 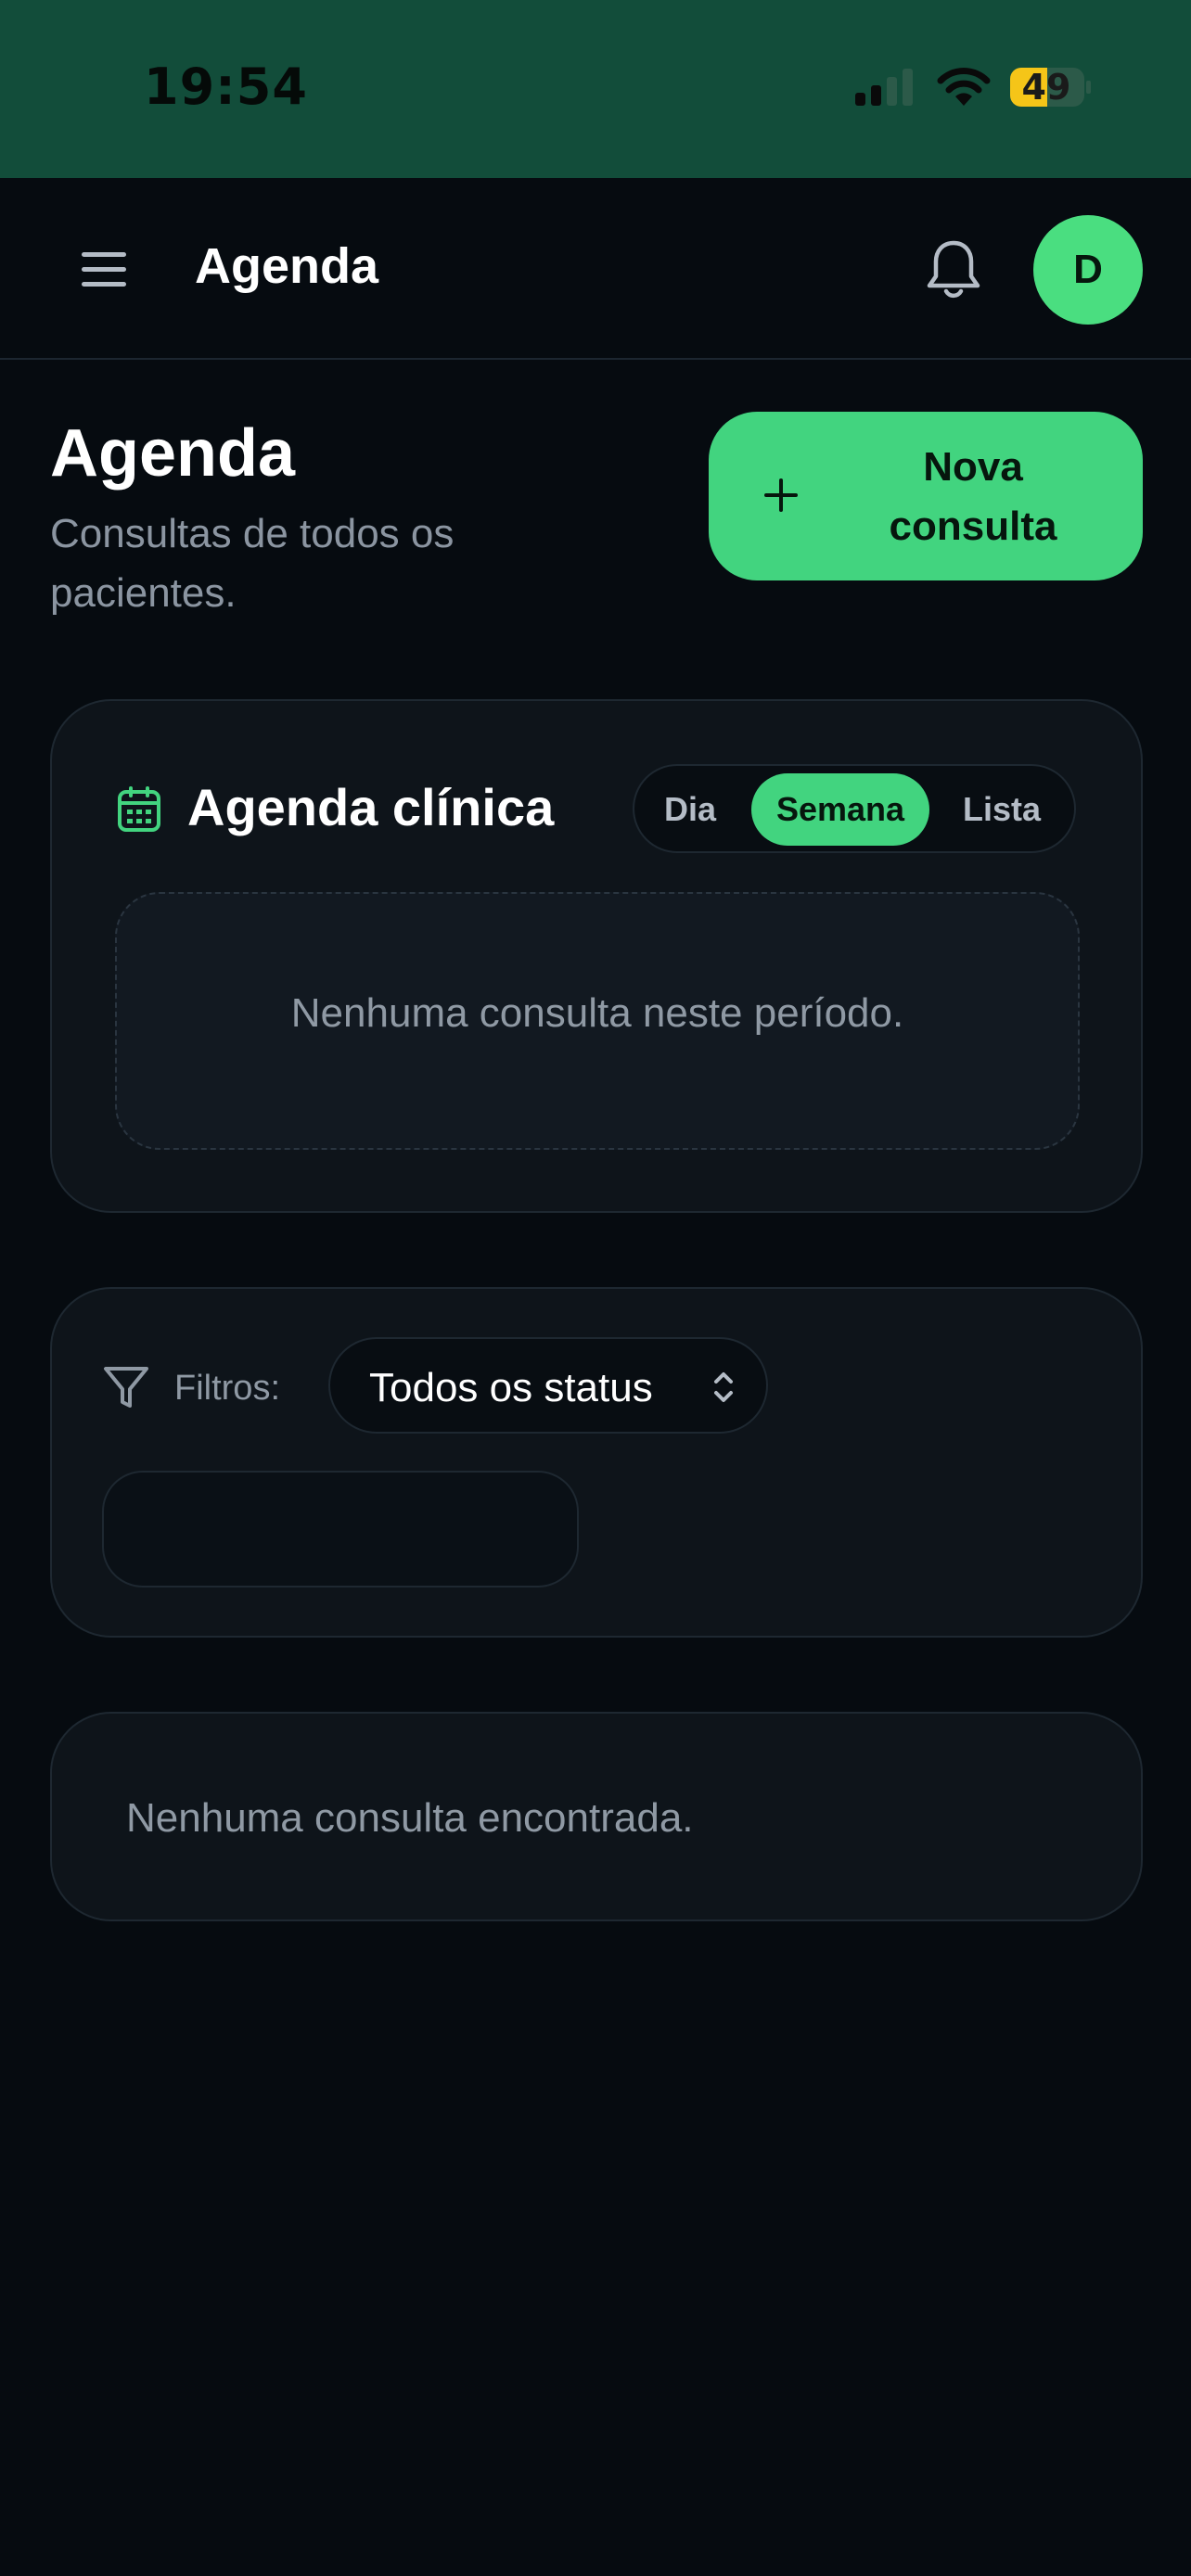 What do you see at coordinates (884, 87) in the screenshot?
I see `signal-icon` at bounding box center [884, 87].